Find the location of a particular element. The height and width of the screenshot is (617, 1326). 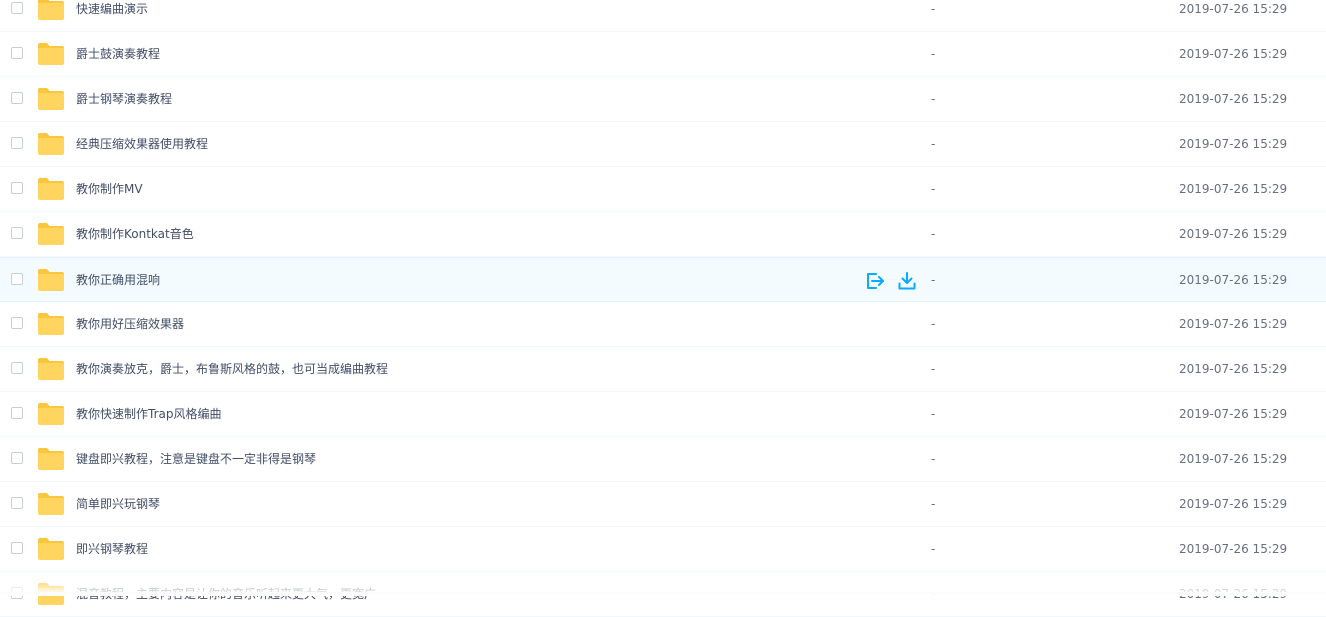

file-name: 快速编曲演示 is located at coordinates (112, 15).